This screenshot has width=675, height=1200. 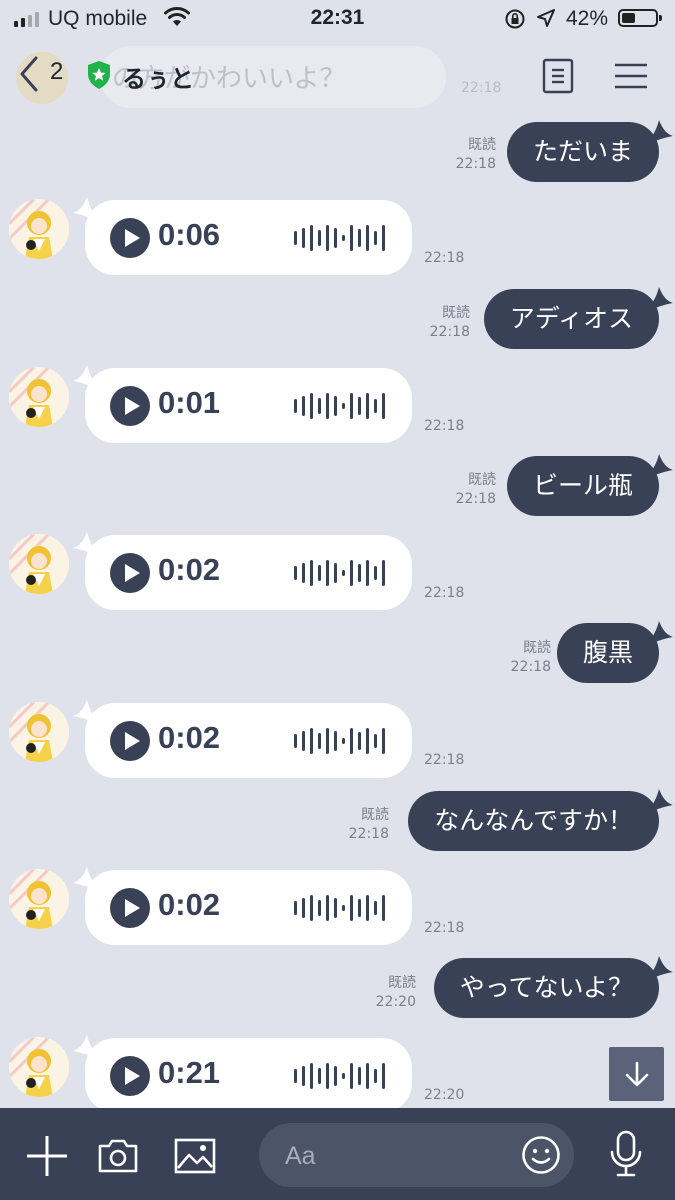 What do you see at coordinates (533, 820) in the screenshot?
I see `message-text: なんなんですか！` at bounding box center [533, 820].